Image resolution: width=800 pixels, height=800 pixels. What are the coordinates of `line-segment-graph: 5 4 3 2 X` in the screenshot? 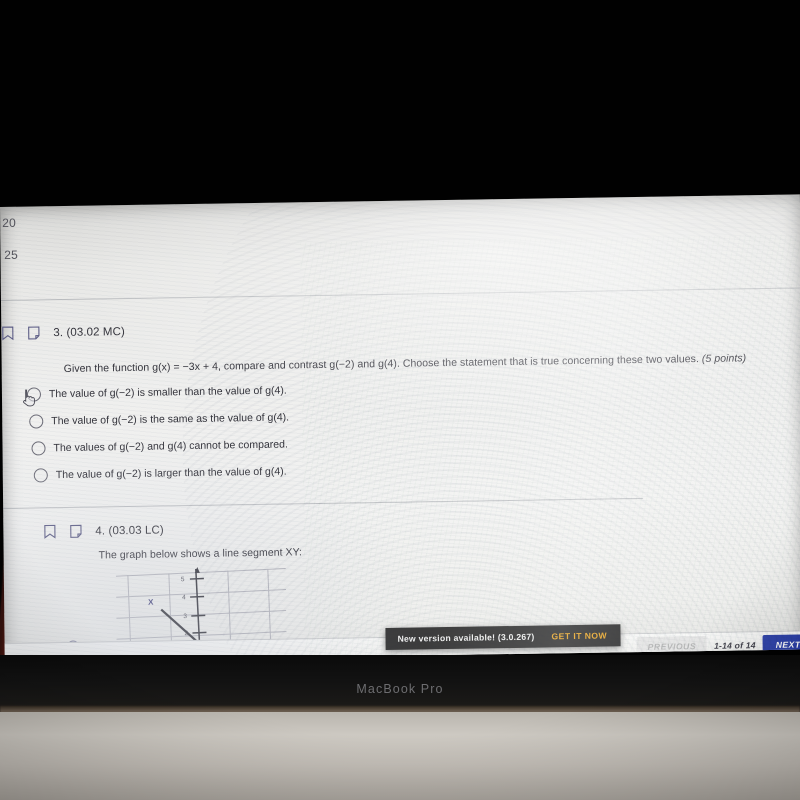 It's located at (201, 606).